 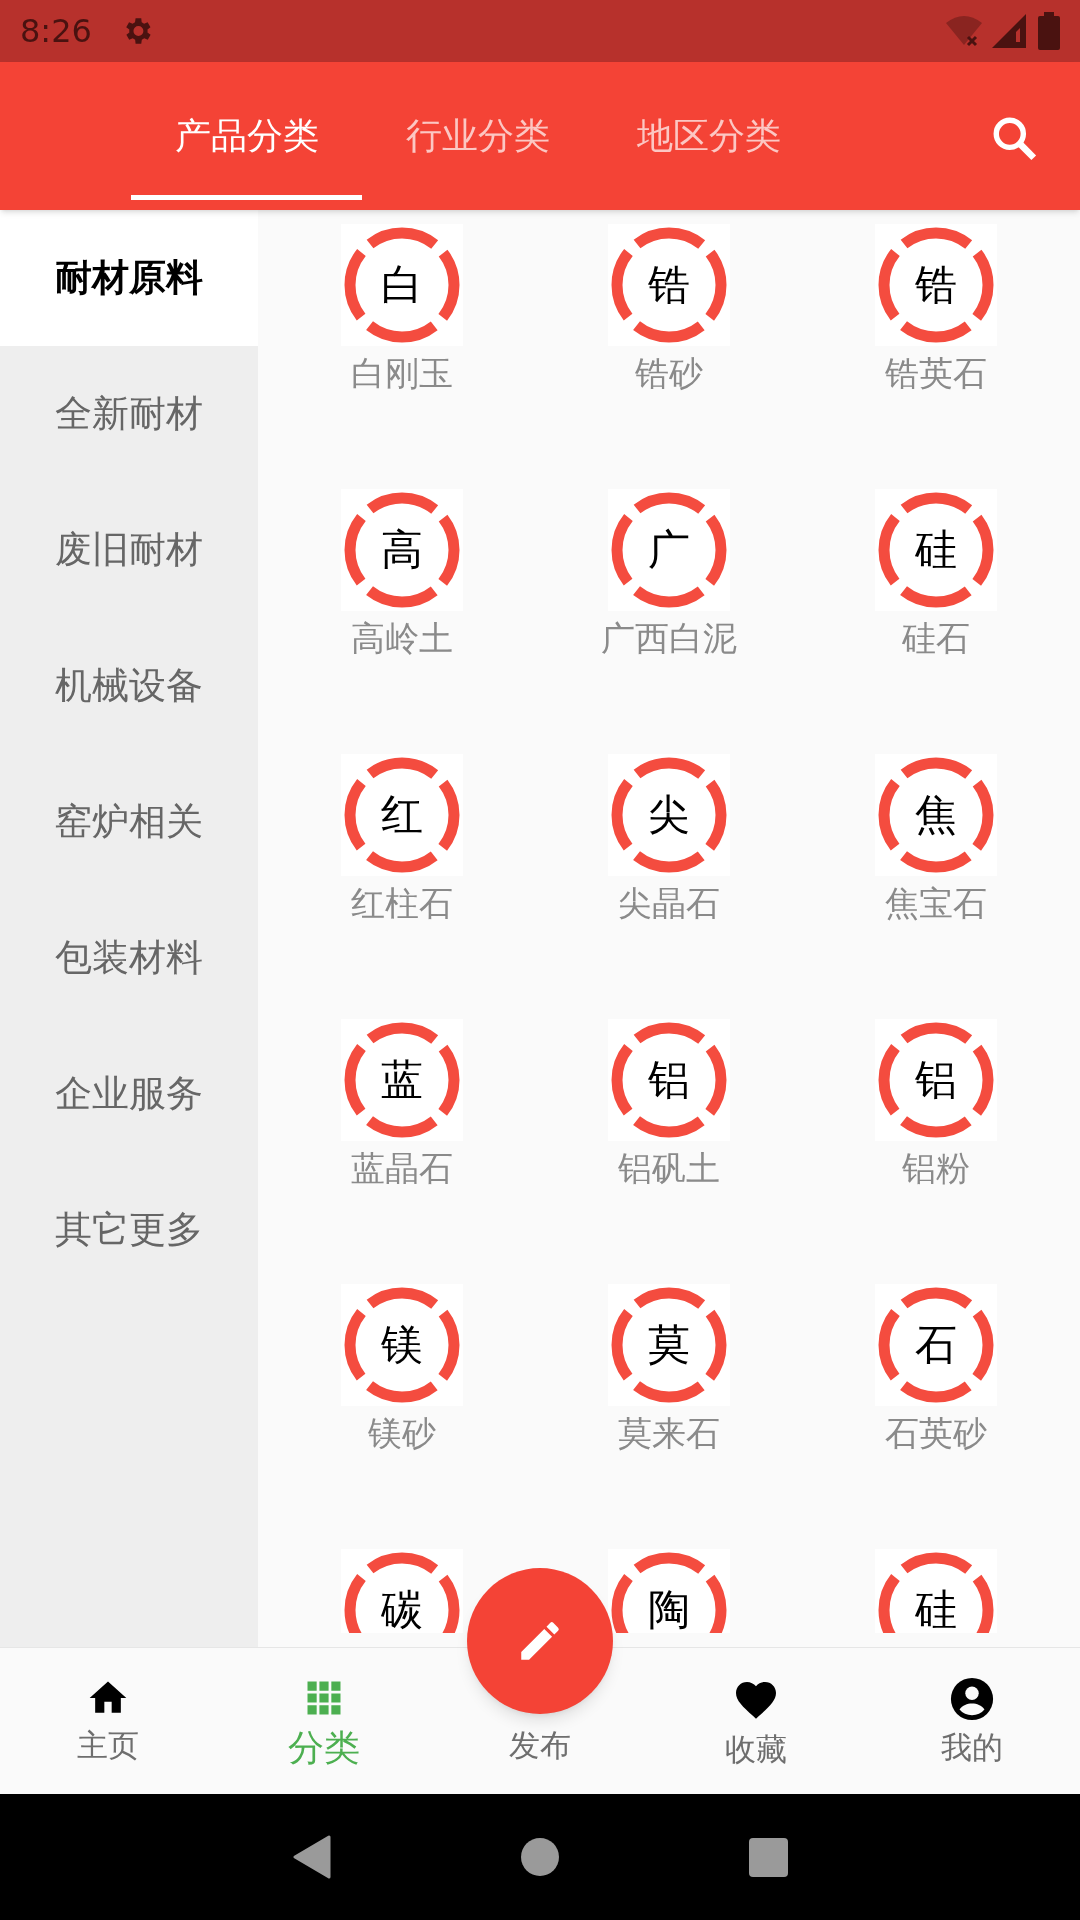 I want to click on category-tile: 石, so click(x=936, y=1345).